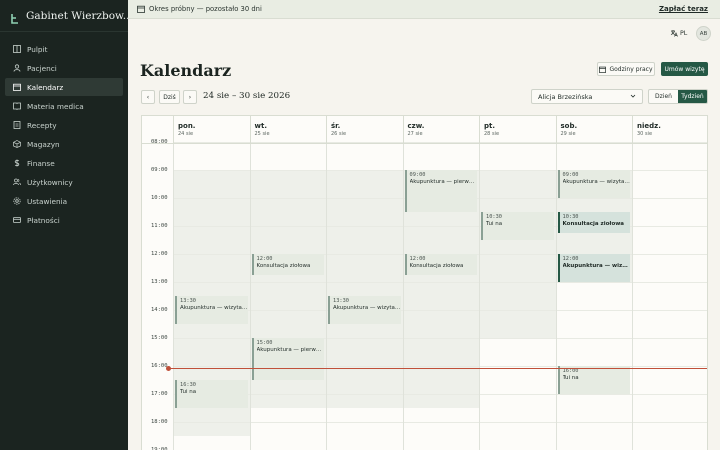 The image size is (720, 450). What do you see at coordinates (190, 97) in the screenshot?
I see `next-week-button: ›` at bounding box center [190, 97].